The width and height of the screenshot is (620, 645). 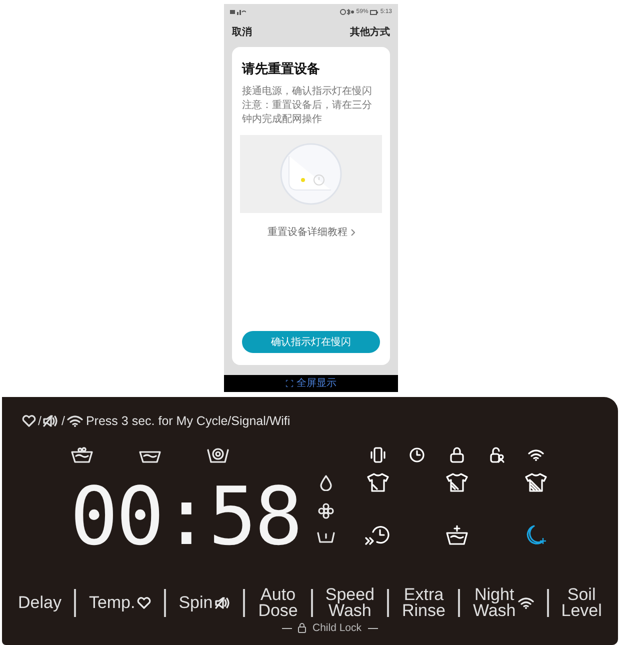 I want to click on panel-button: Temp., so click(x=120, y=603).